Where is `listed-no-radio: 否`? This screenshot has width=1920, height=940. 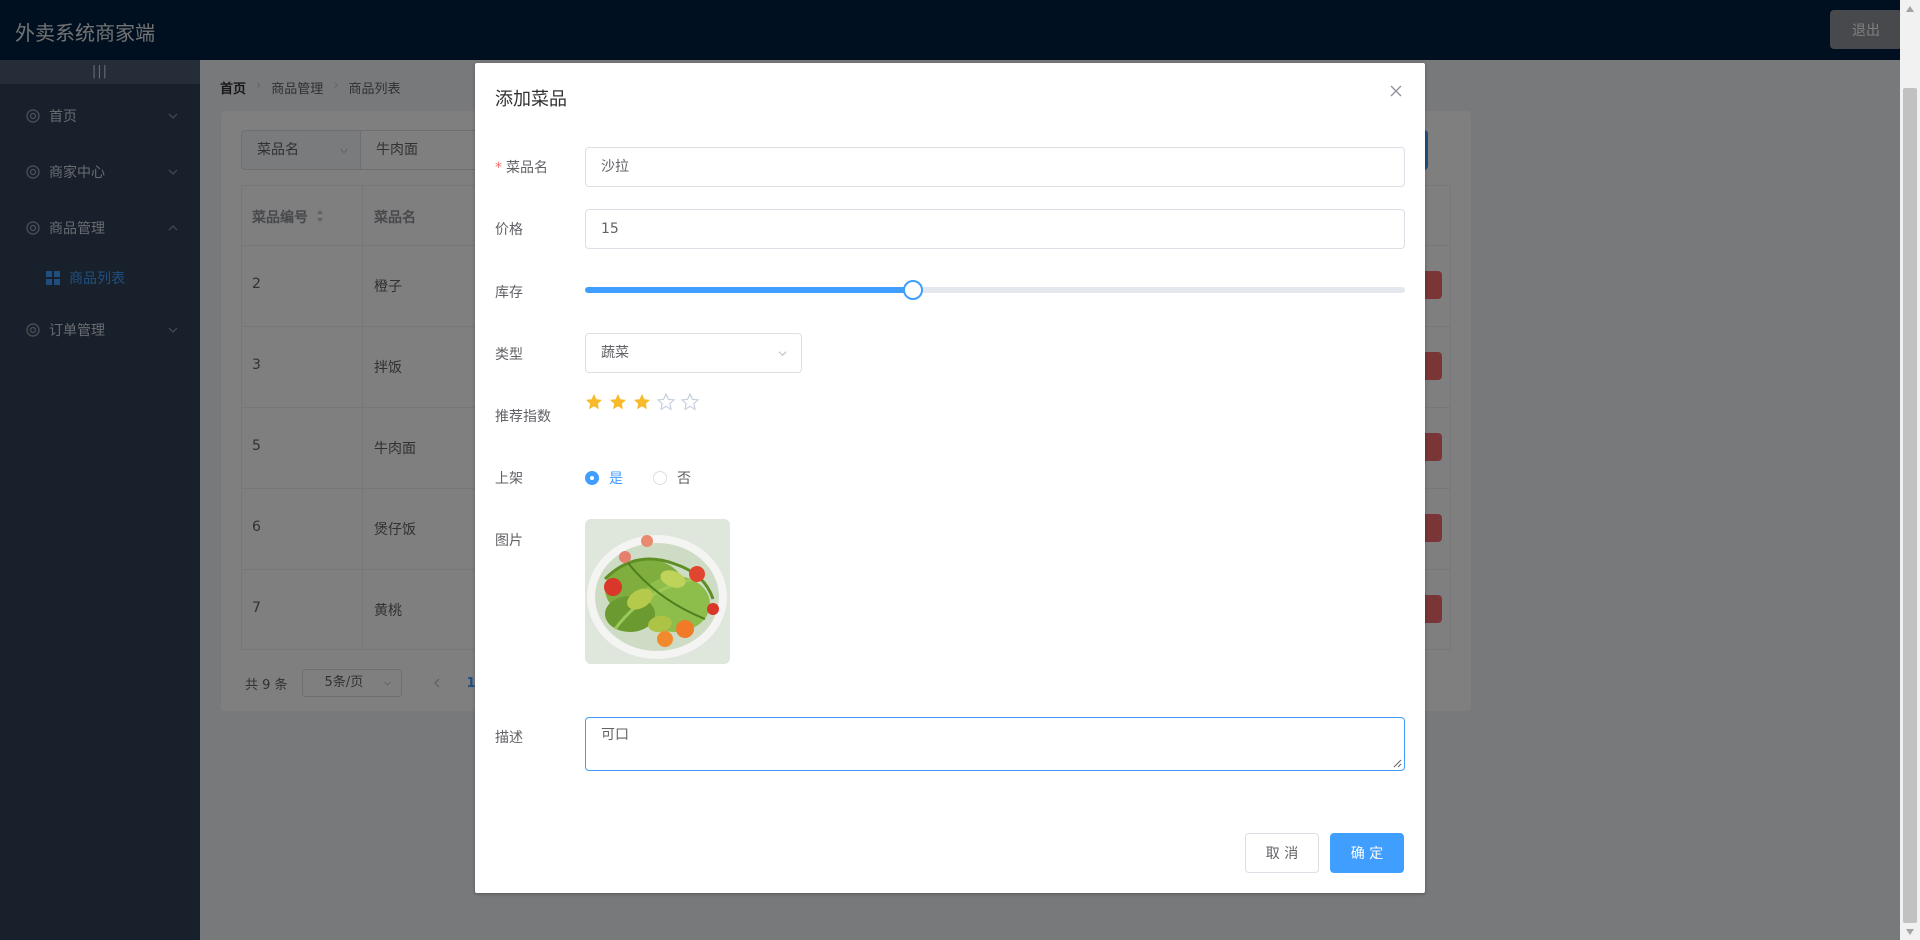
listed-no-radio: 否 is located at coordinates (672, 478).